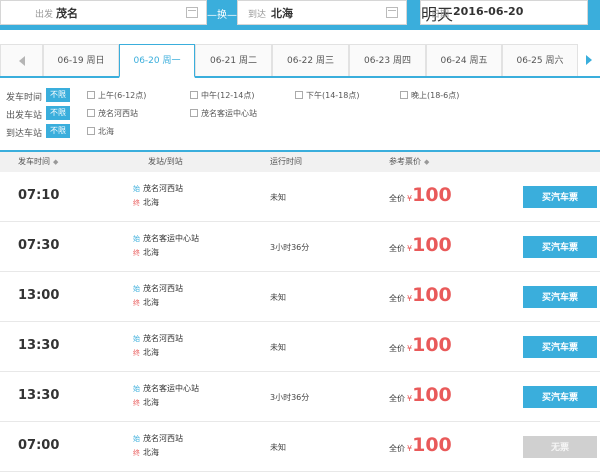 The height and width of the screenshot is (472, 600). What do you see at coordinates (440, 15) in the screenshot?
I see `date-label: 日期` at bounding box center [440, 15].